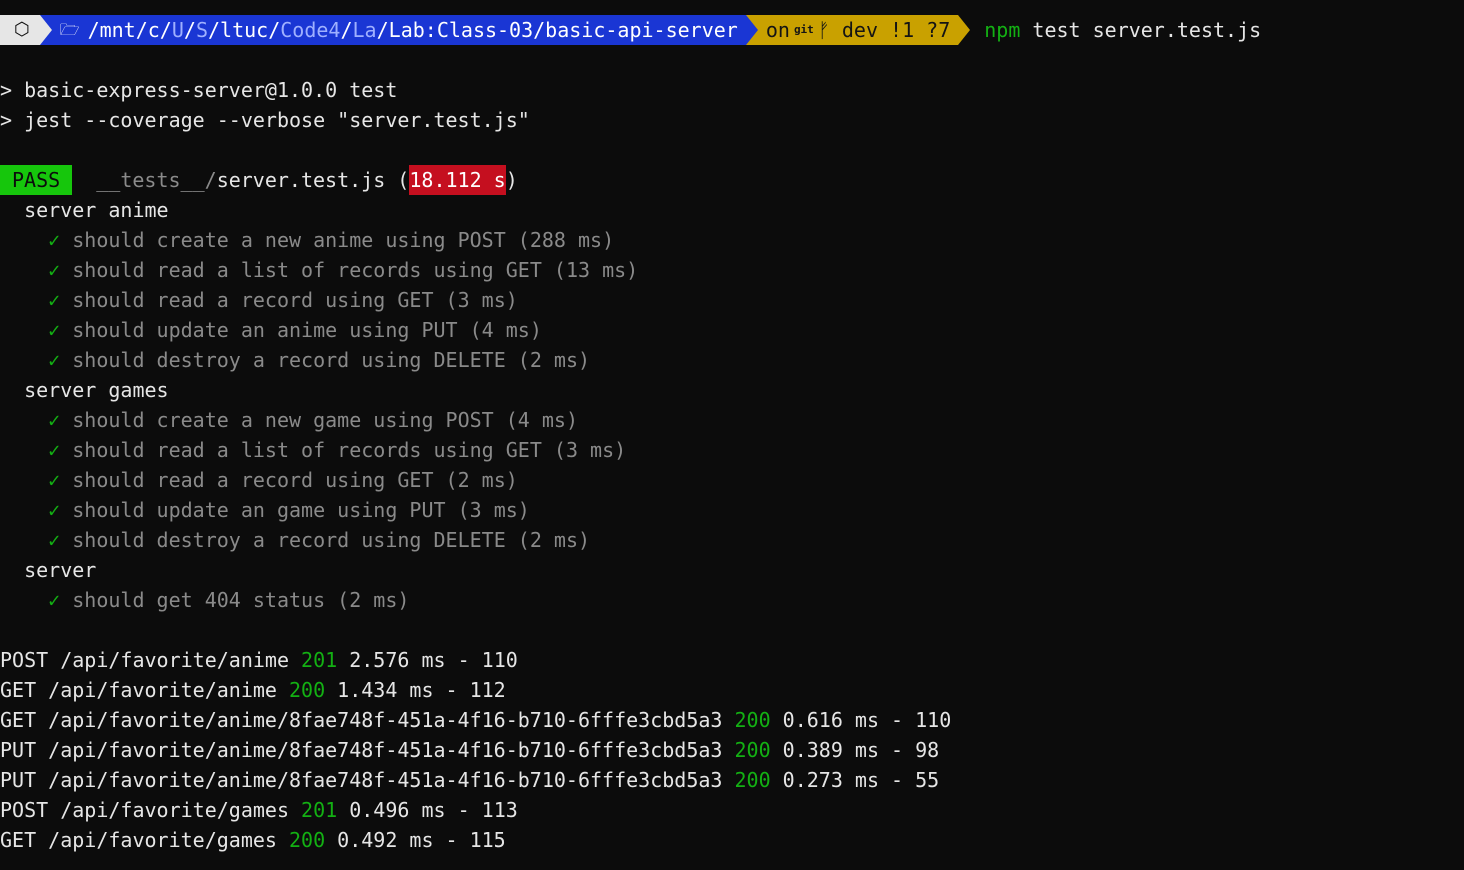 This screenshot has width=1464, height=870. Describe the element at coordinates (1141, 30) in the screenshot. I see `command-args: test server.test.js` at that location.